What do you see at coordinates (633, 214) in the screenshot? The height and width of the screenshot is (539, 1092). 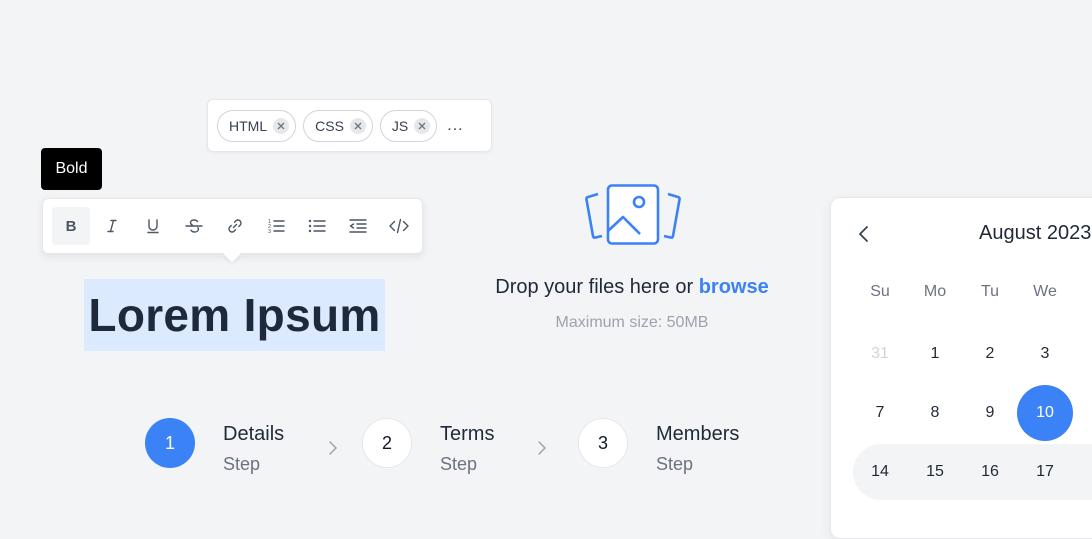 I see `images-icon` at bounding box center [633, 214].